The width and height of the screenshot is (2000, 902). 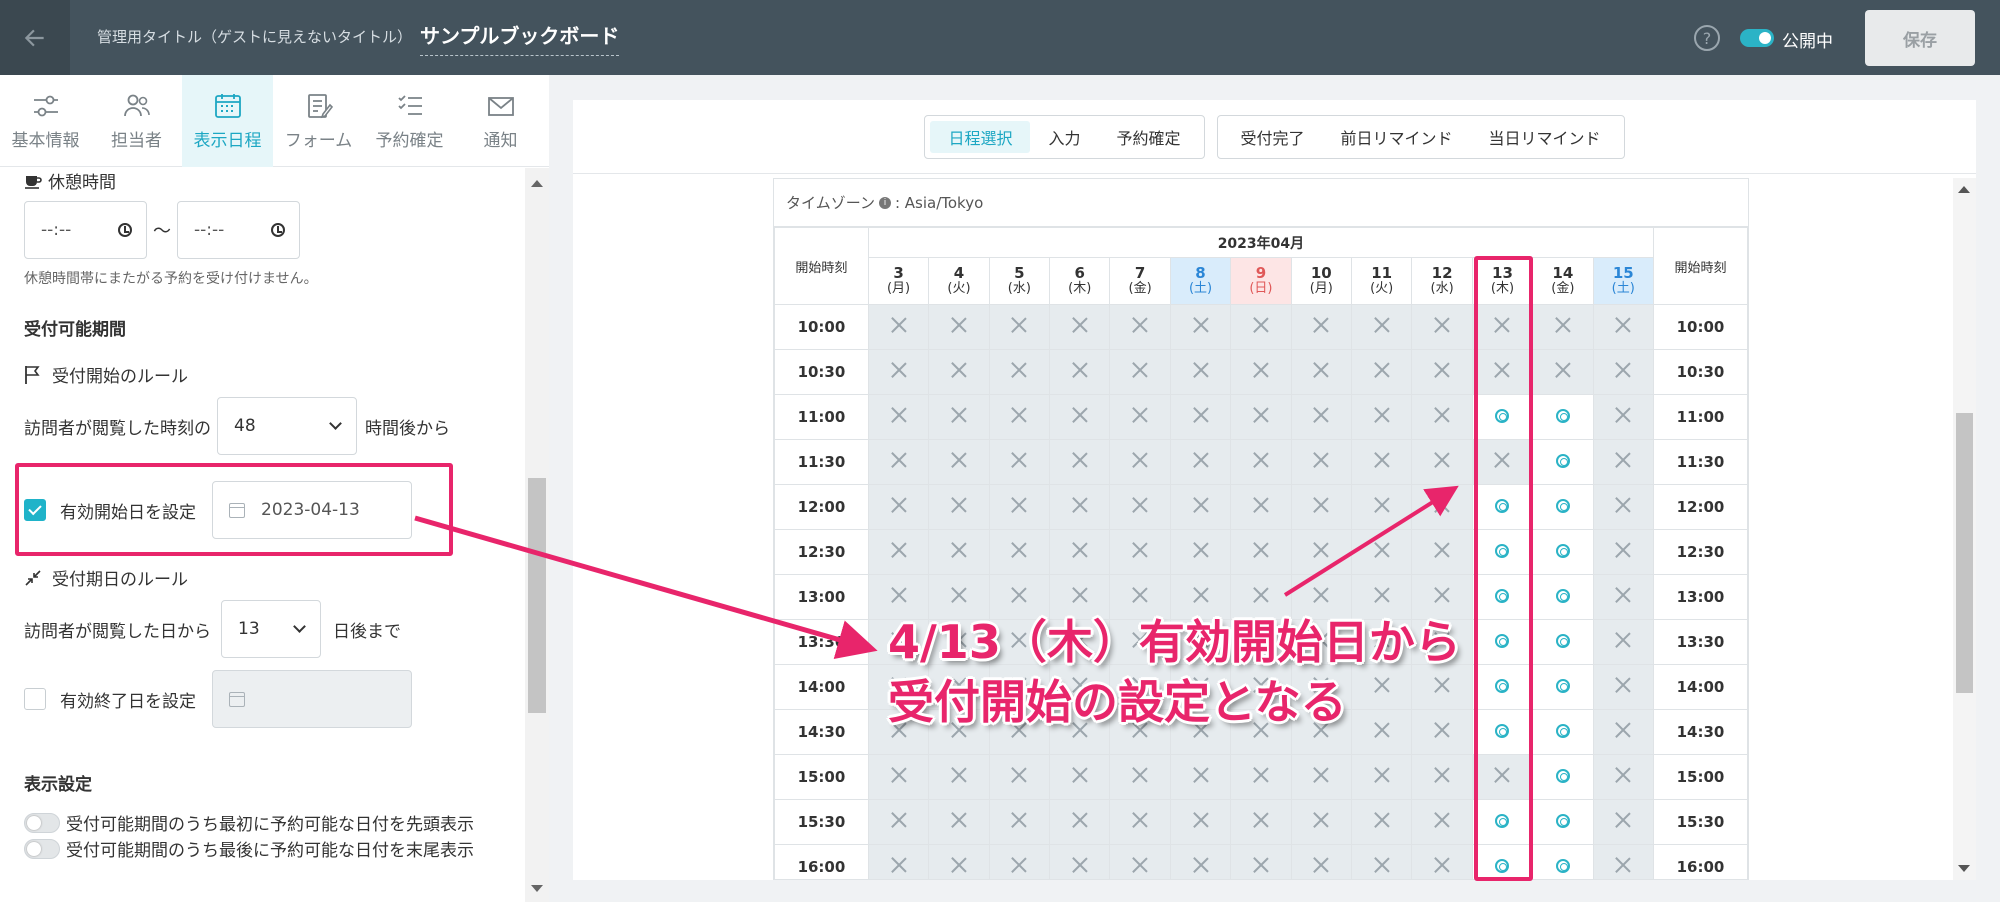 I want to click on preview-tab: 受付完了, so click(x=1273, y=137).